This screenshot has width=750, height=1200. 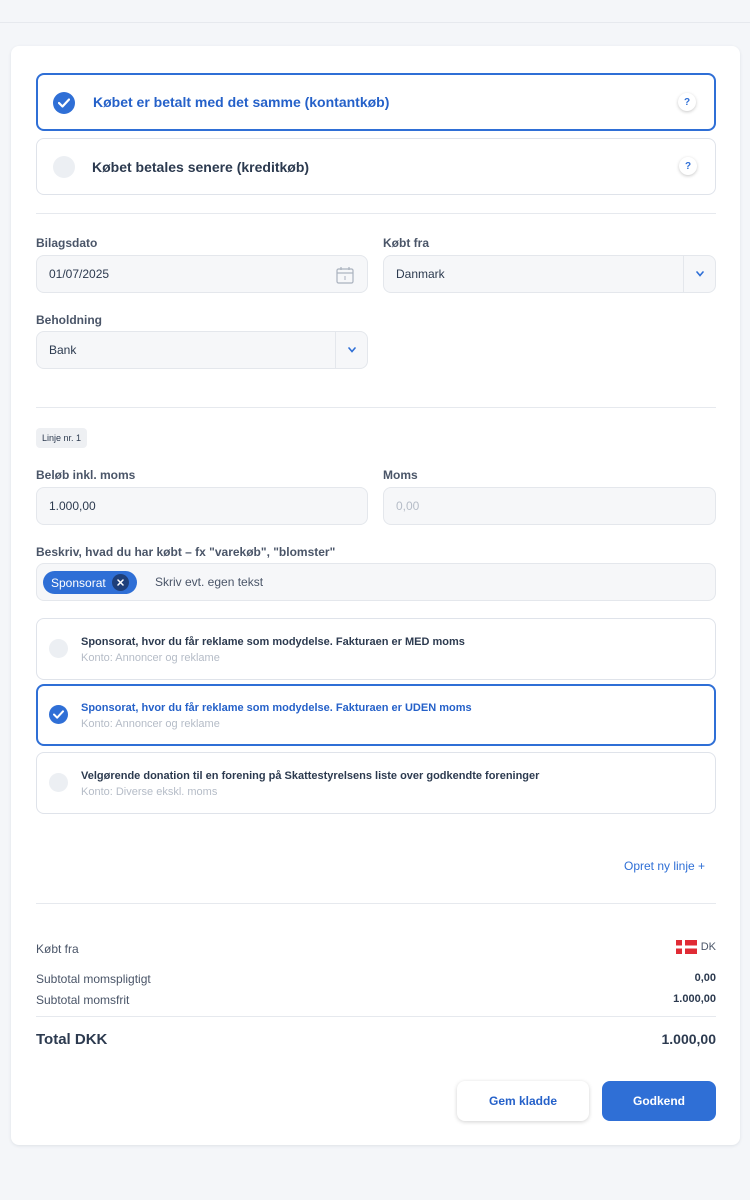 I want to click on account-option-subtitle: Konto: Diverse ekskl. moms, so click(x=149, y=792).